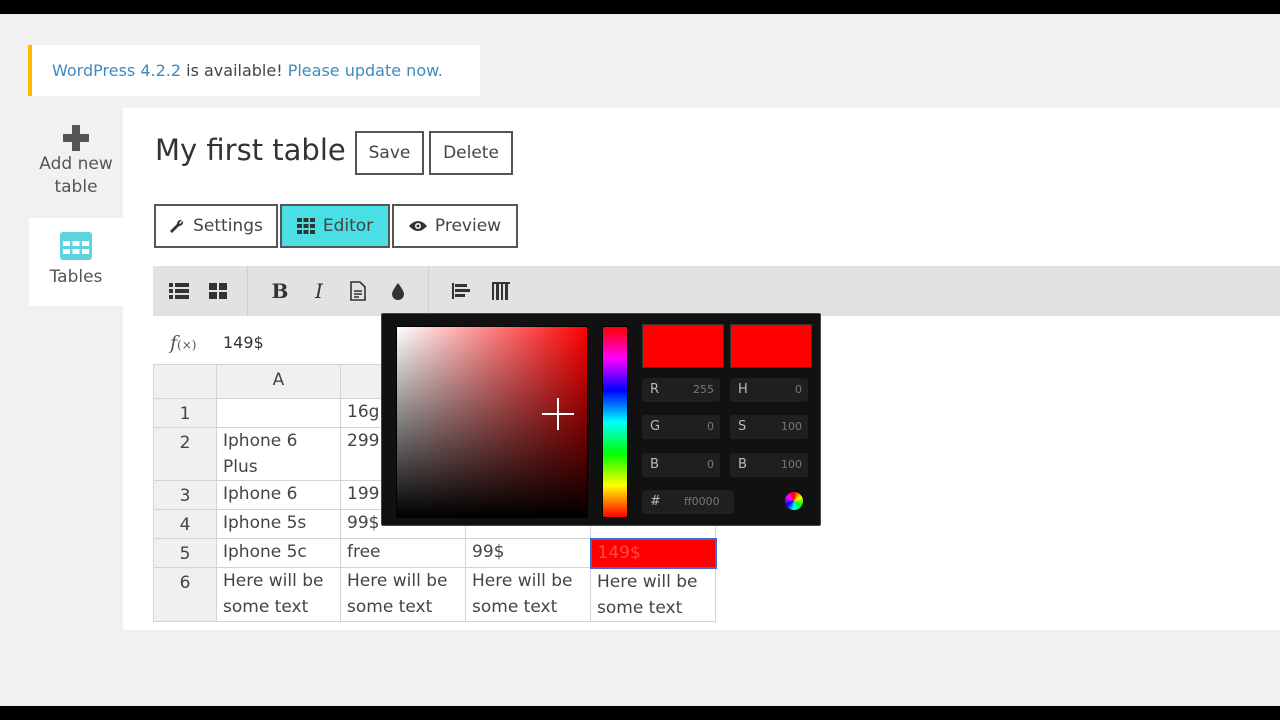 The width and height of the screenshot is (1280, 720). I want to click on hue-label: H, so click(743, 389).